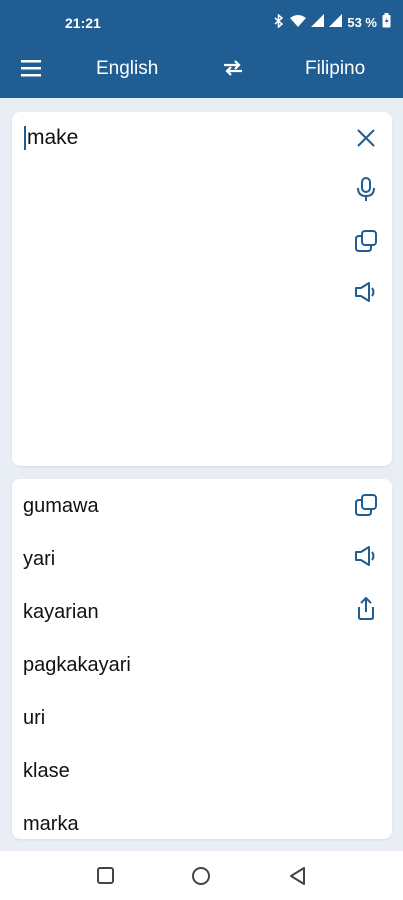 The image size is (403, 900). What do you see at coordinates (83, 23) in the screenshot?
I see `status-time: 21:21` at bounding box center [83, 23].